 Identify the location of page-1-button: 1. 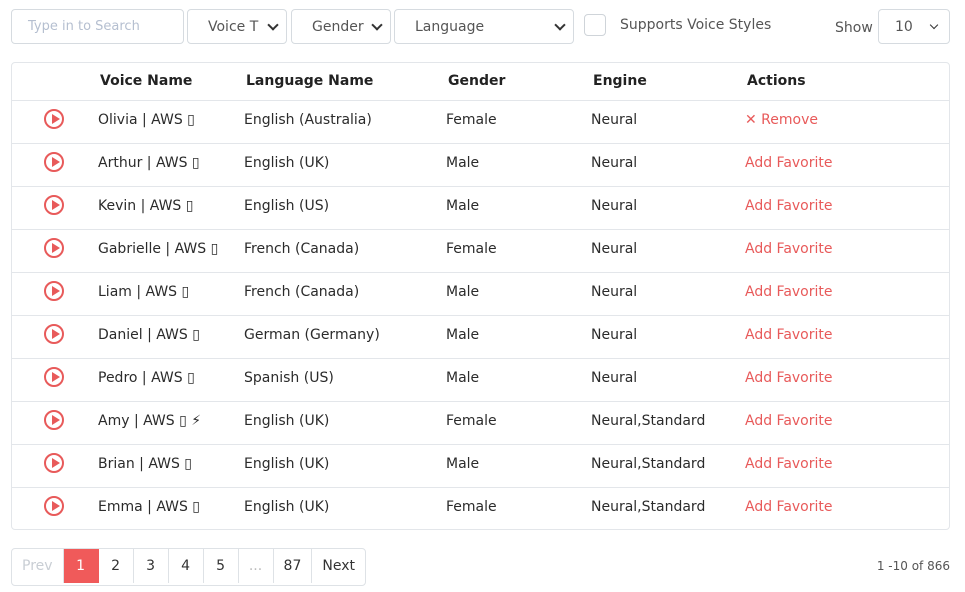
(81, 566).